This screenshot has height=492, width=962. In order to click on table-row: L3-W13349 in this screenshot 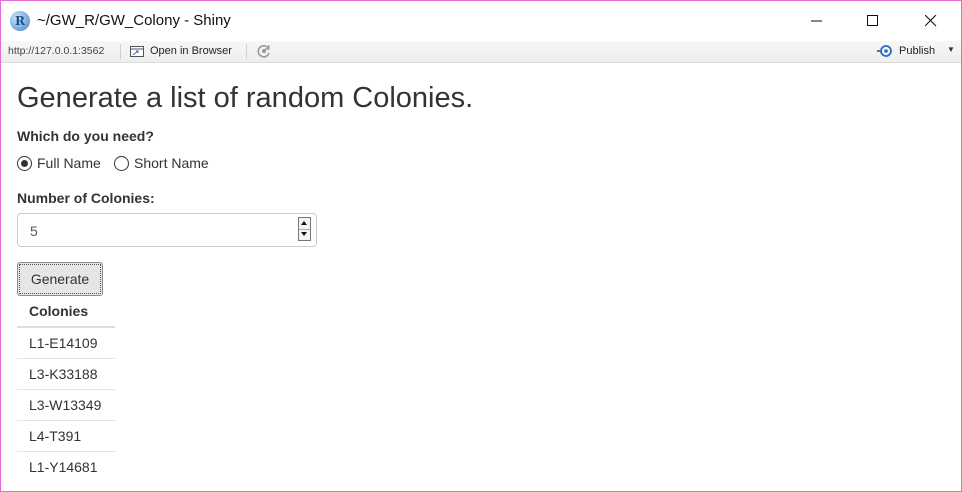, I will do `click(66, 405)`.